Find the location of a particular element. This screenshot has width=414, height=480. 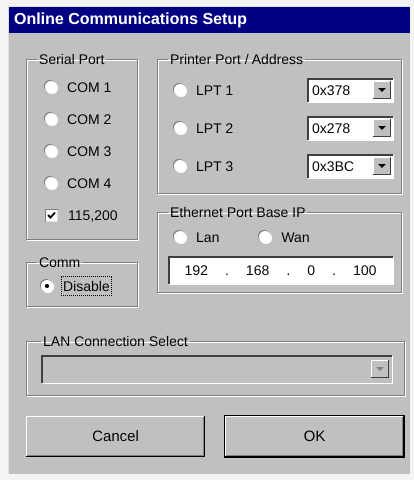

radio-option: COM 1 is located at coordinates (83, 87).